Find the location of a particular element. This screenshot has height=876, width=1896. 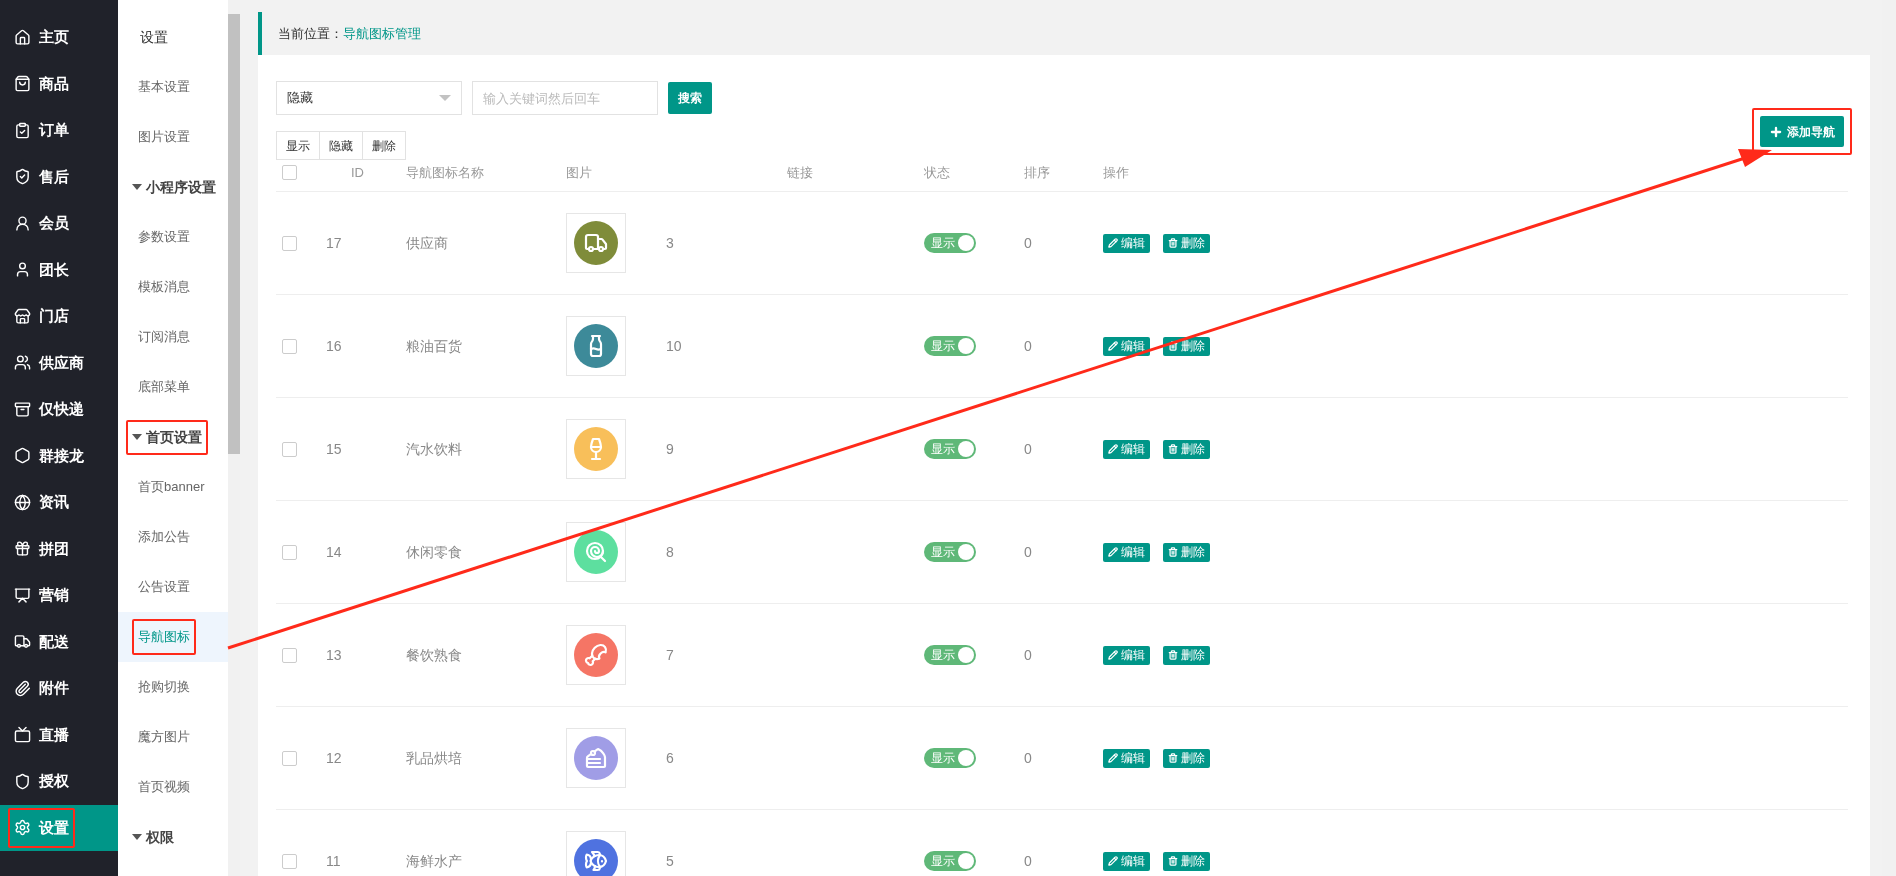

select-all-checkbox is located at coordinates (289, 172).